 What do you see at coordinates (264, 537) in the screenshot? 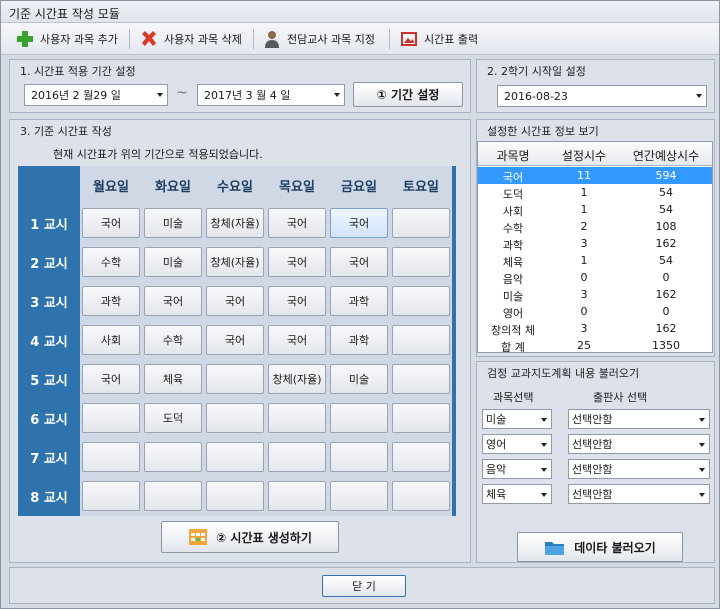
I see `generate-timetable-label: ② 시간표 생성하기` at bounding box center [264, 537].